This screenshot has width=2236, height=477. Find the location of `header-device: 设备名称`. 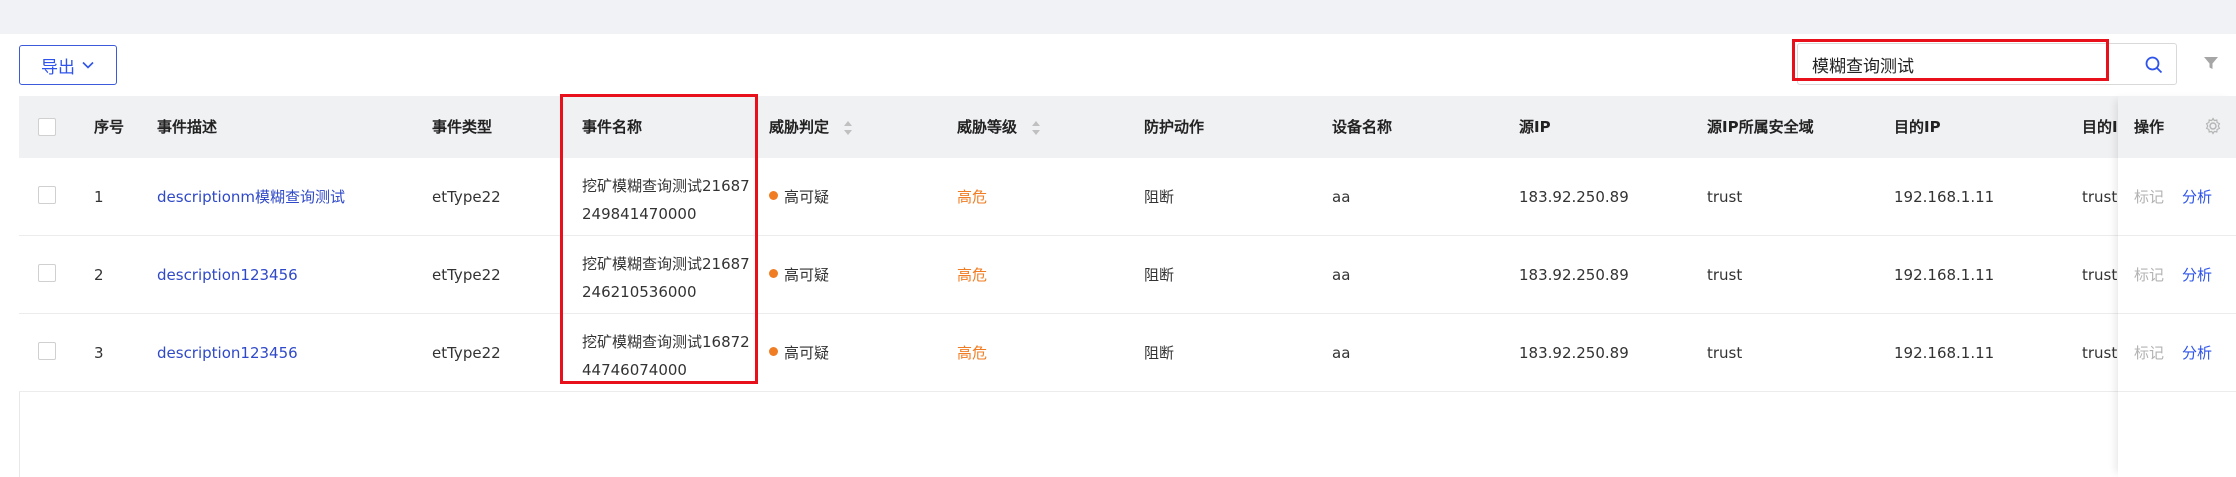

header-device: 设备名称 is located at coordinates (1362, 127).